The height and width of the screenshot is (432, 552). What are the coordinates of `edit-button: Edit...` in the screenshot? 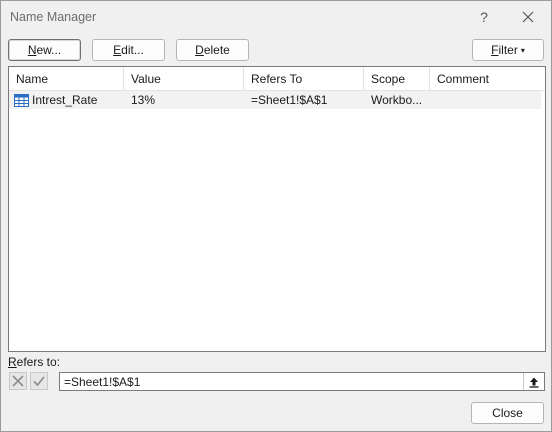 It's located at (128, 50).